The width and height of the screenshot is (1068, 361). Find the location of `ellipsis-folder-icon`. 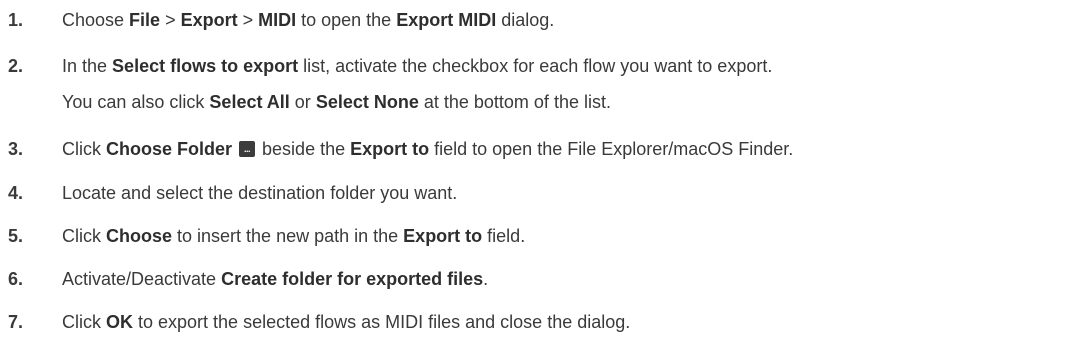

ellipsis-folder-icon is located at coordinates (247, 149).